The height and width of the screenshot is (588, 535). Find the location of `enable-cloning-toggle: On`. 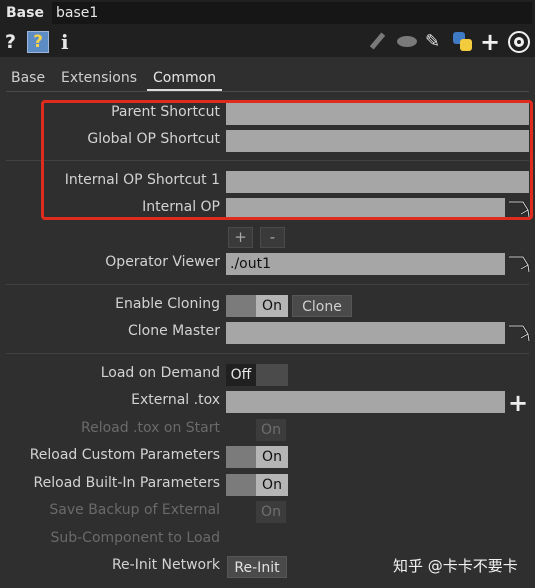

enable-cloning-toggle: On is located at coordinates (257, 306).